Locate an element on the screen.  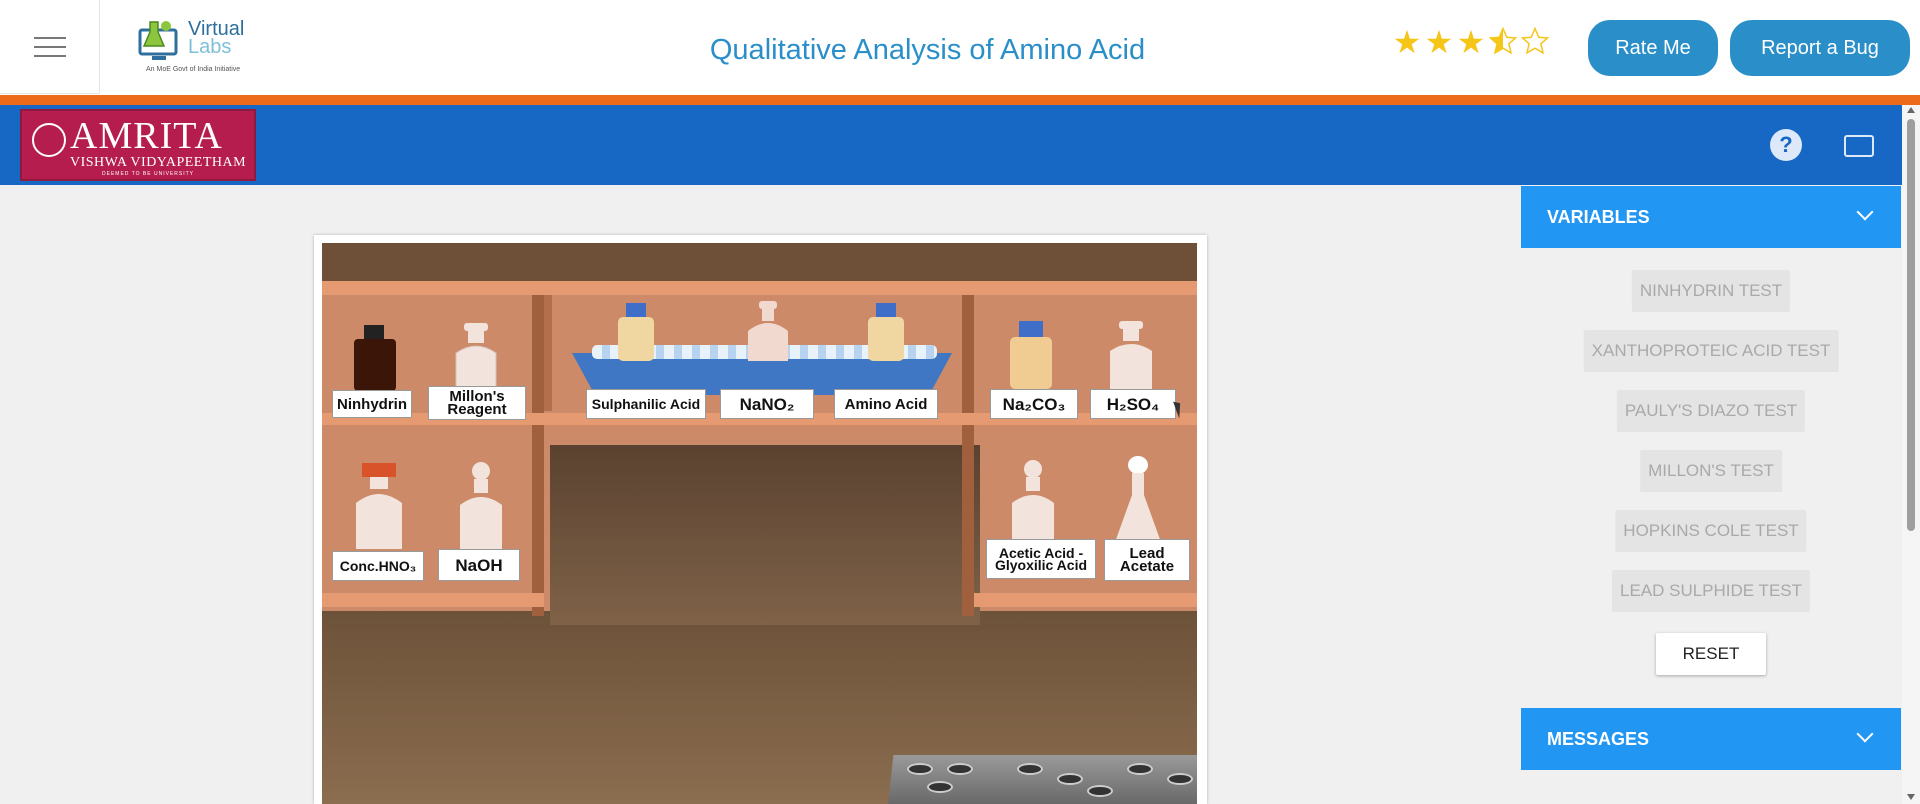
star-half-icon is located at coordinates (1503, 43).